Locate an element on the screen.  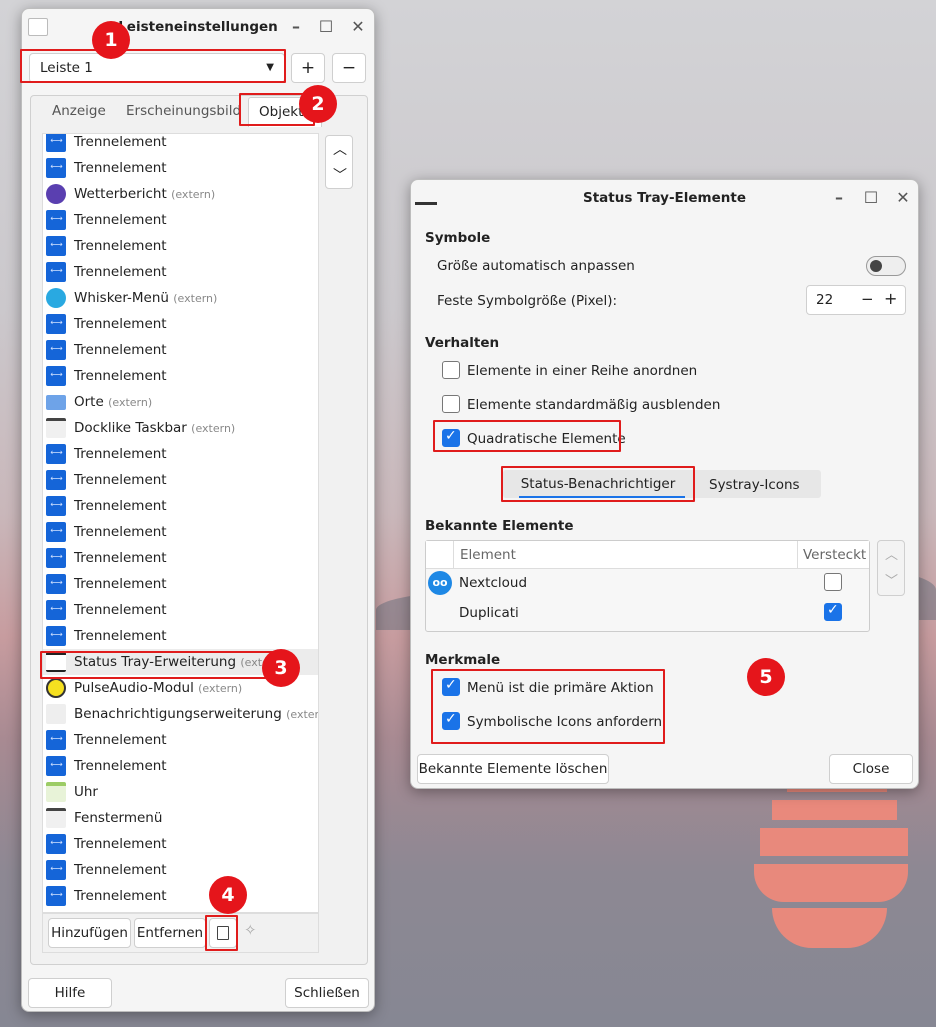
close-button: Schließen is located at coordinates (327, 993).